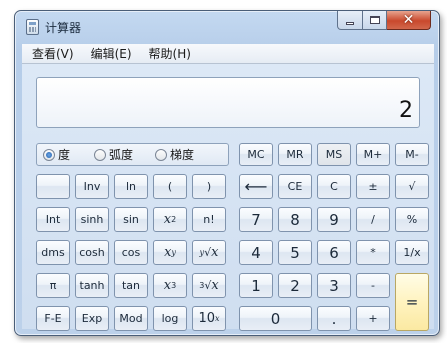 Image resolution: width=447 pixels, height=343 pixels. What do you see at coordinates (53, 318) in the screenshot?
I see `fe-button: F-E` at bounding box center [53, 318].